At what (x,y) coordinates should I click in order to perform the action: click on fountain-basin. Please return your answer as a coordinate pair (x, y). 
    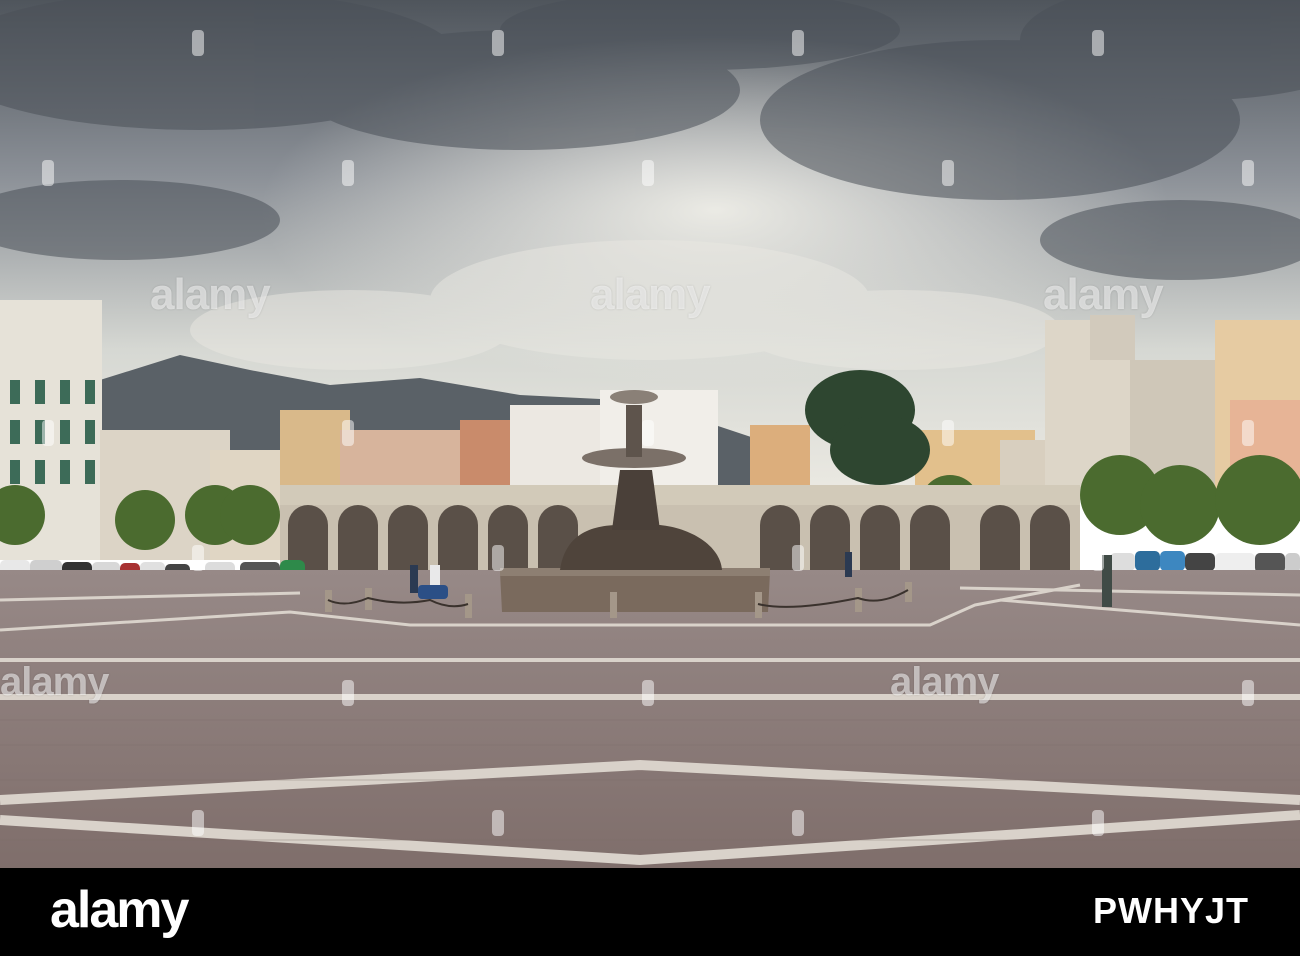
    Looking at the image, I should click on (635, 592).